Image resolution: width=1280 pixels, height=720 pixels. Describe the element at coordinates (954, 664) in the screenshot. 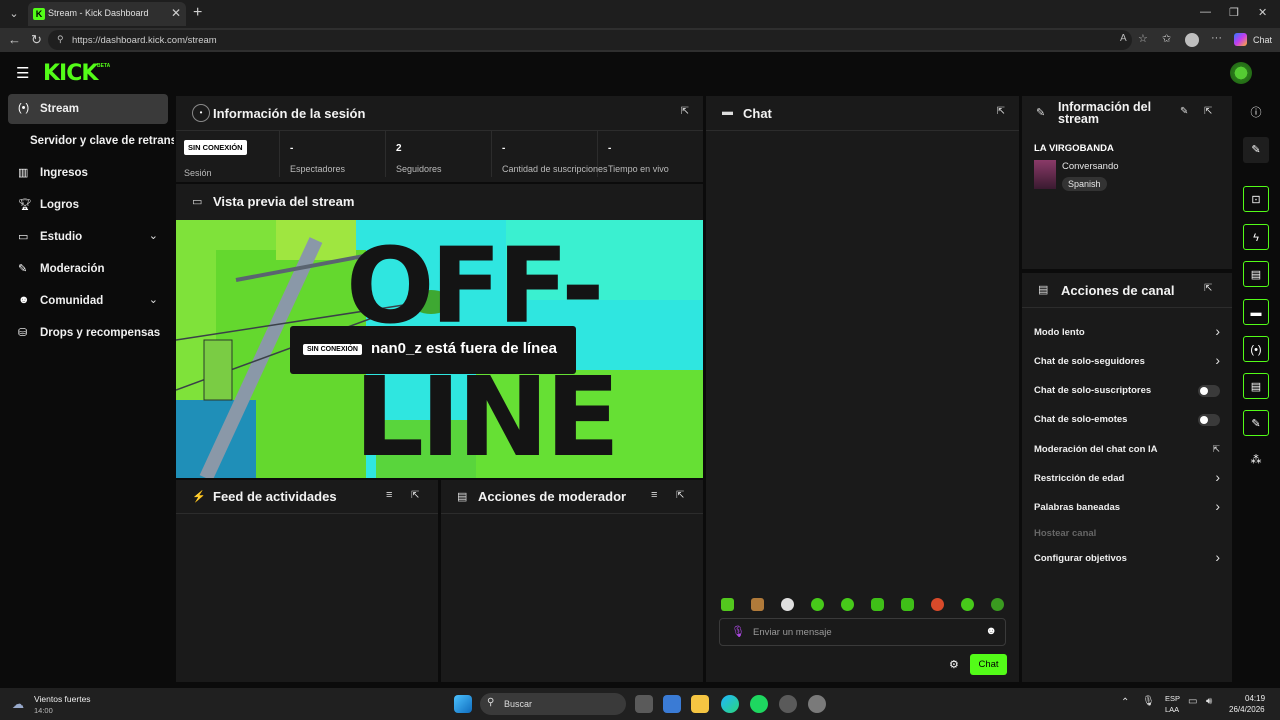

I see `chat-settings-gear-icon: ⚙` at that location.